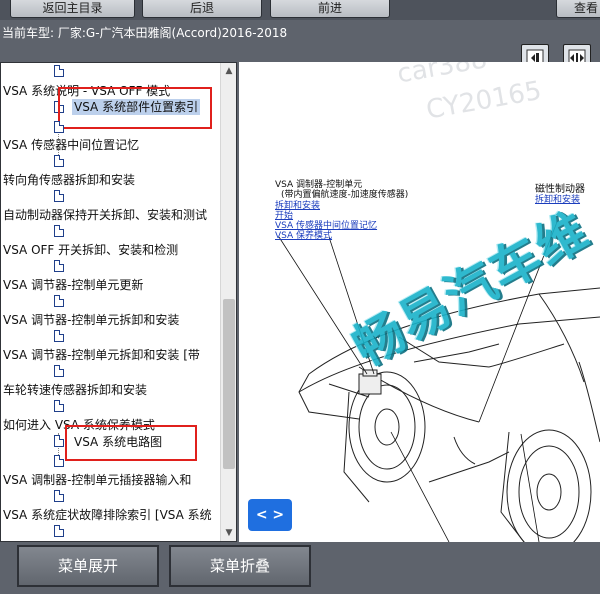 The image size is (600, 594). Describe the element at coordinates (228, 533) in the screenshot. I see `scroll-down-icon: ▼` at that location.